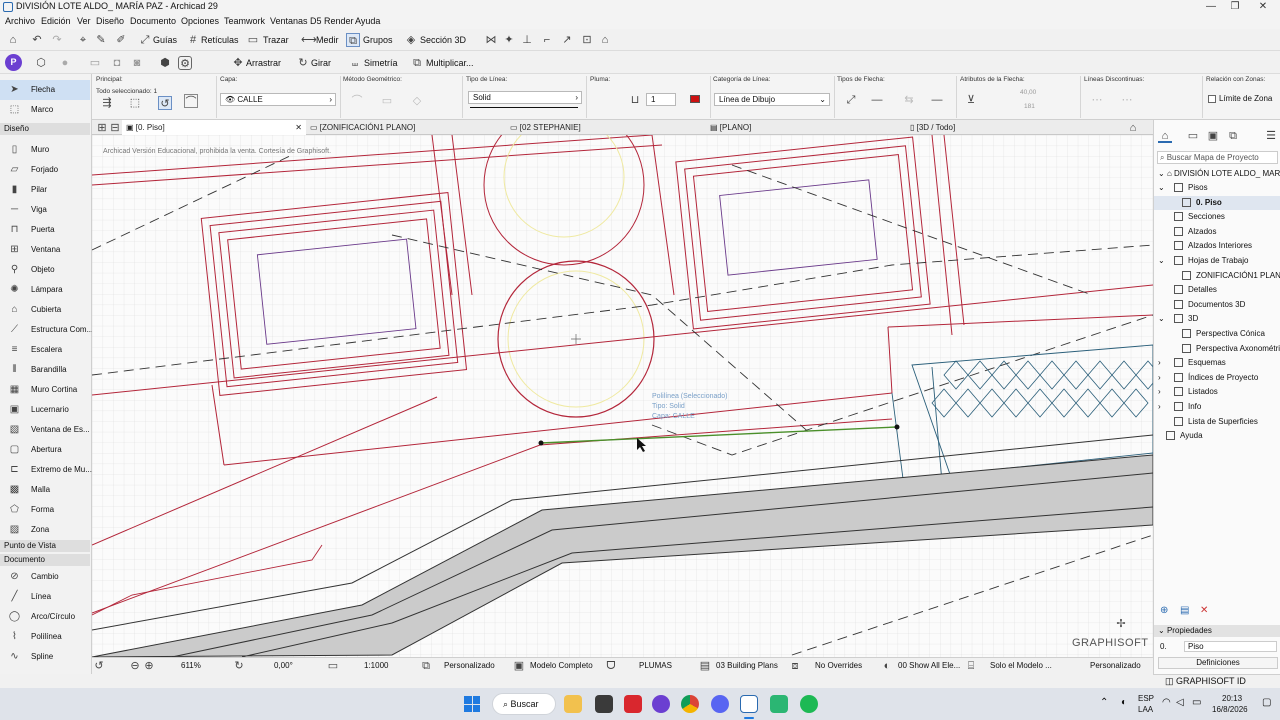 The height and width of the screenshot is (720, 1280). Describe the element at coordinates (469, 665) in the screenshot. I see `layer-combo: Personalizado` at that location.